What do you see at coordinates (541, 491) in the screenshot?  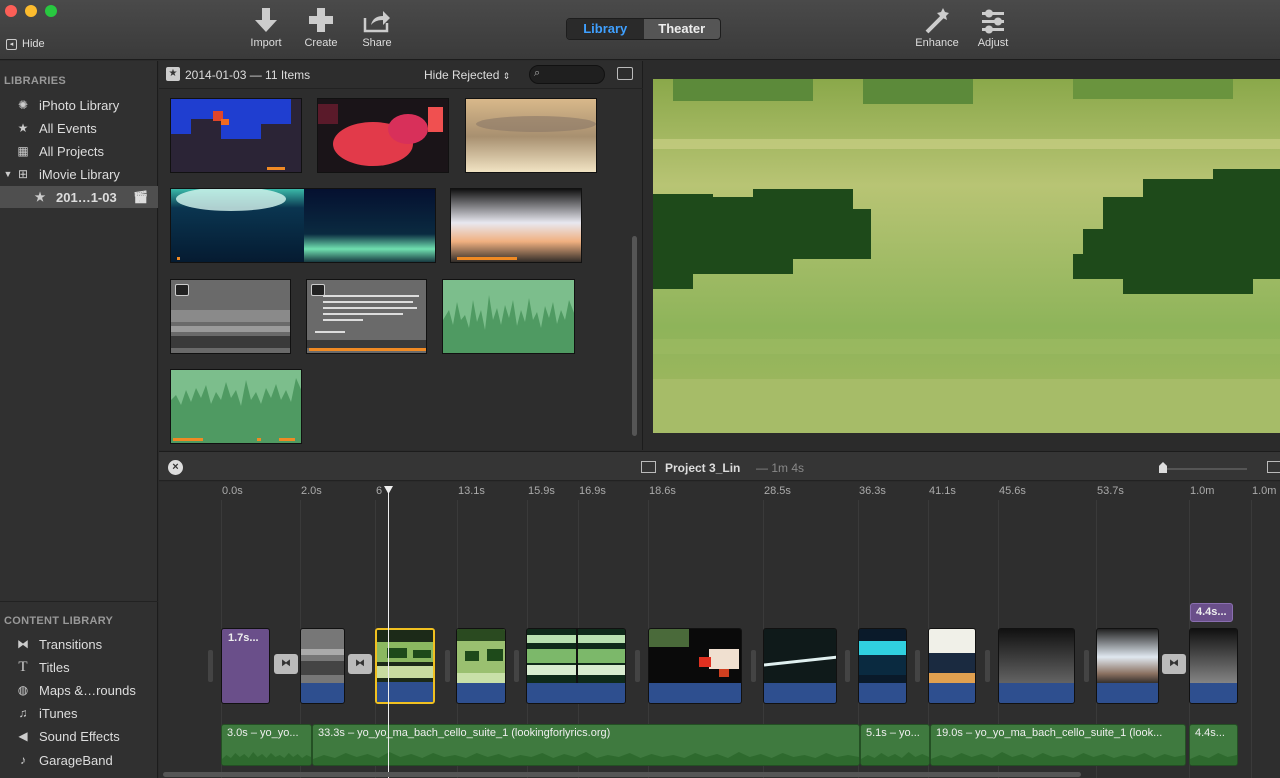 I see `ruler-tick-label: 15.9s` at bounding box center [541, 491].